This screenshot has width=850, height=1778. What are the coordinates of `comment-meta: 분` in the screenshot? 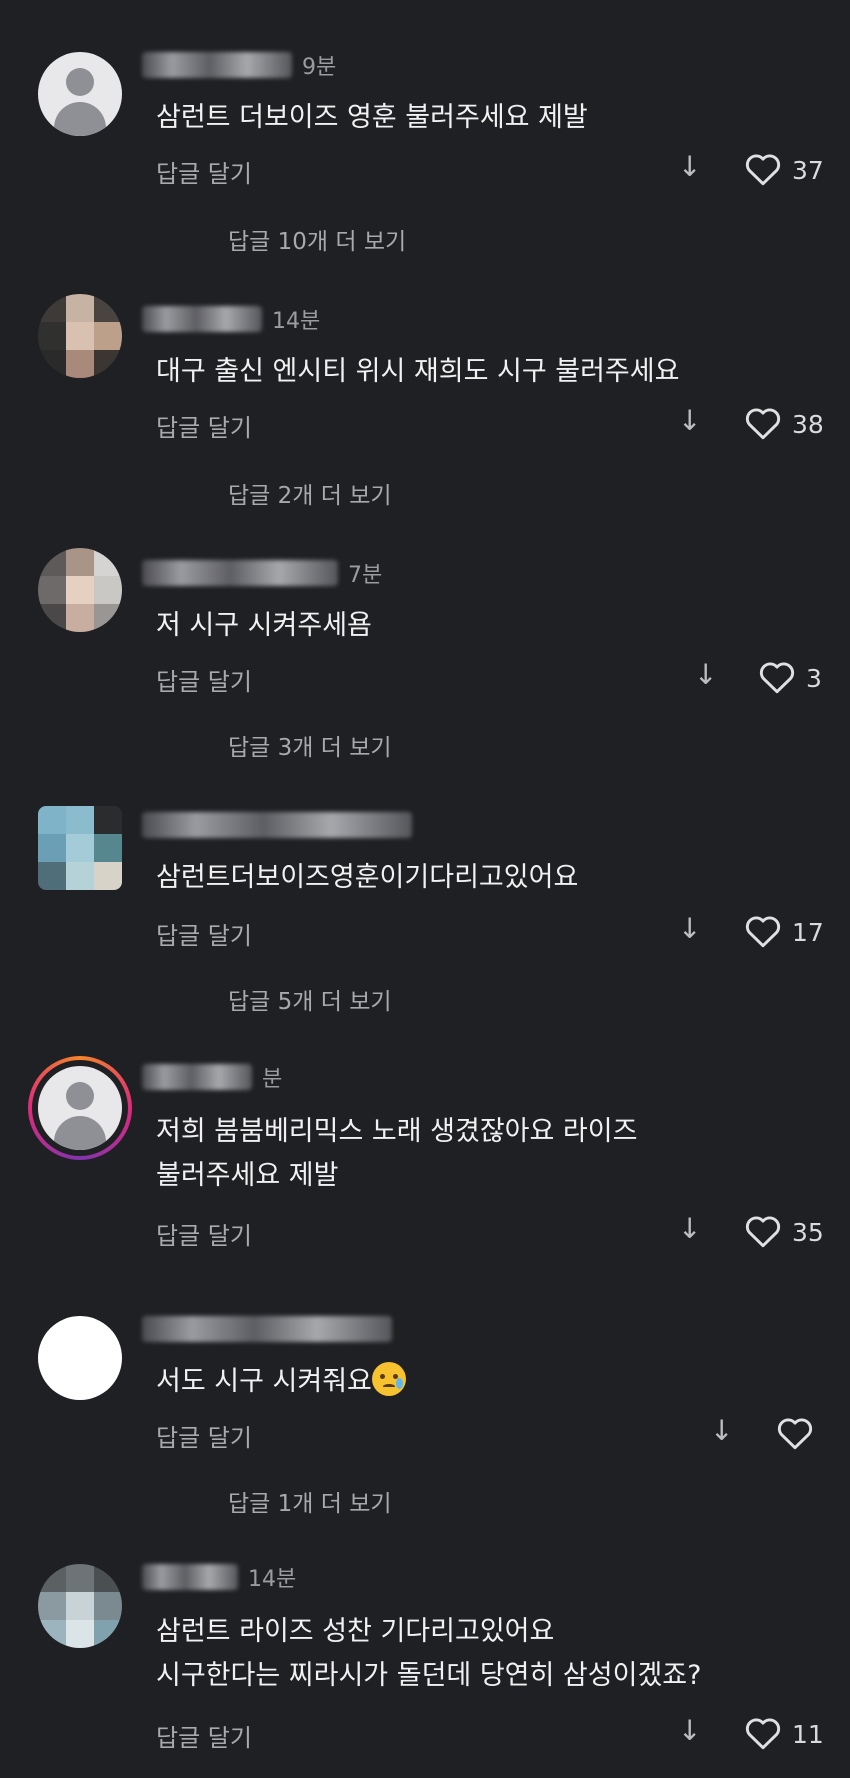 It's located at (212, 1077).